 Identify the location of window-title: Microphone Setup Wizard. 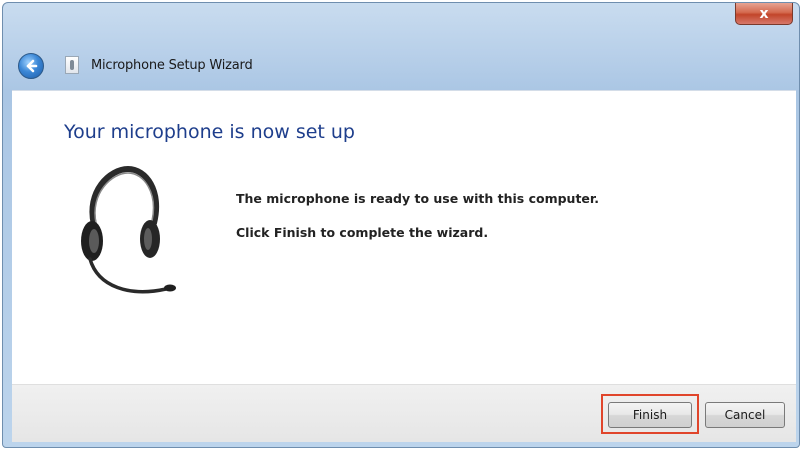
(172, 65).